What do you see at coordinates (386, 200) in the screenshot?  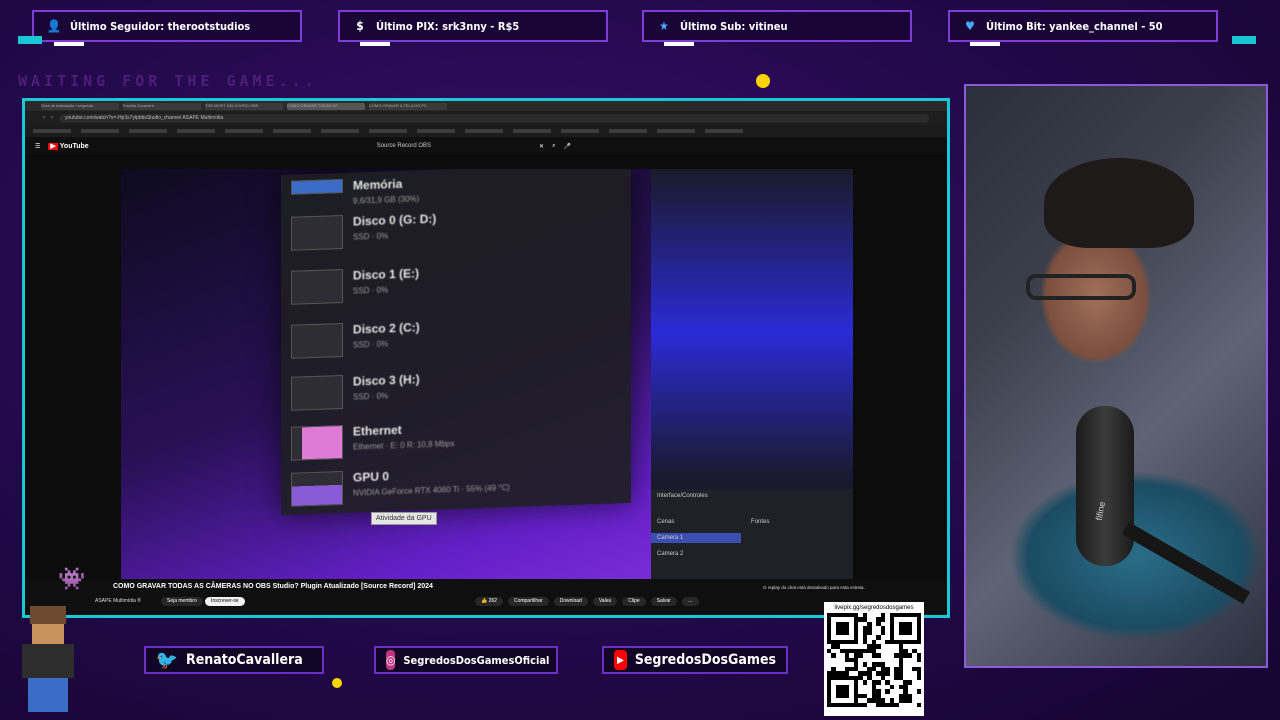 I see `memory-sub: 9,6/31,9 GB (30%)` at bounding box center [386, 200].